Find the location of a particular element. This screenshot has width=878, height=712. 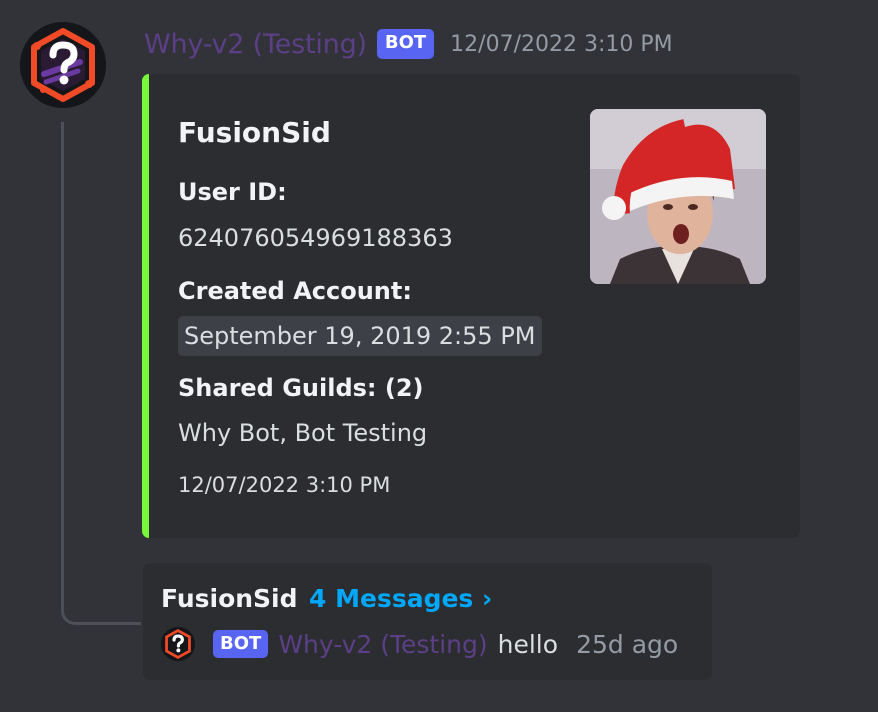

embed-footer: 12/07/2022 3:10 PM is located at coordinates (284, 485).